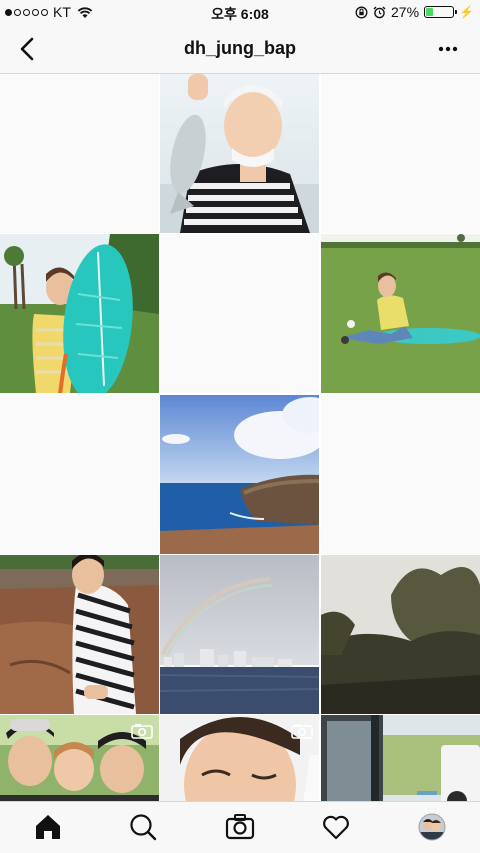  I want to click on carrier-name: KT, so click(62, 12).